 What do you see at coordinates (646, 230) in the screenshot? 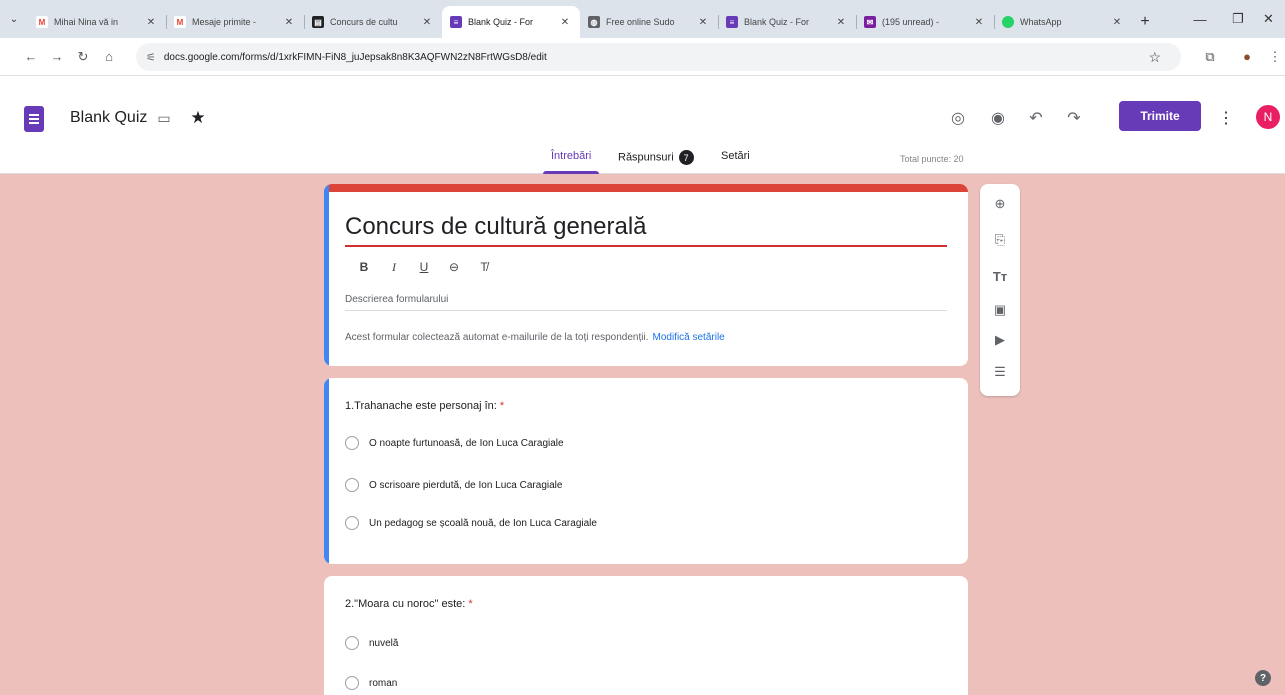
I see `form-title-input: Concurs de cultură generală` at bounding box center [646, 230].